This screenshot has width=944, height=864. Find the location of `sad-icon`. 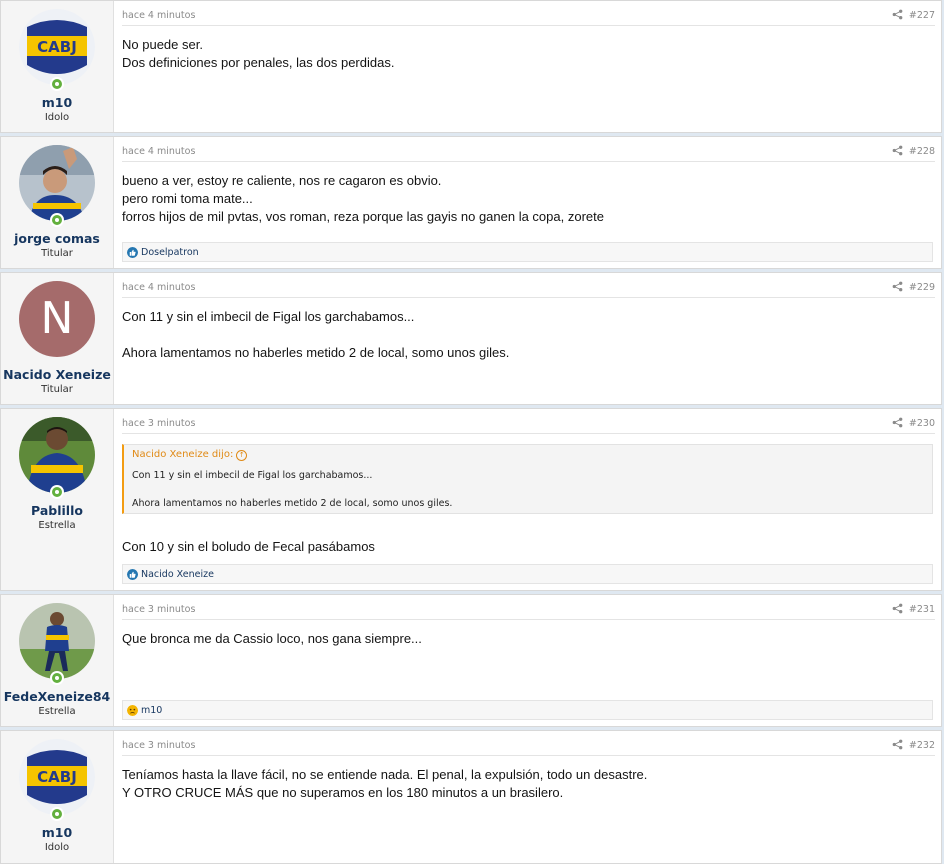

sad-icon is located at coordinates (132, 710).